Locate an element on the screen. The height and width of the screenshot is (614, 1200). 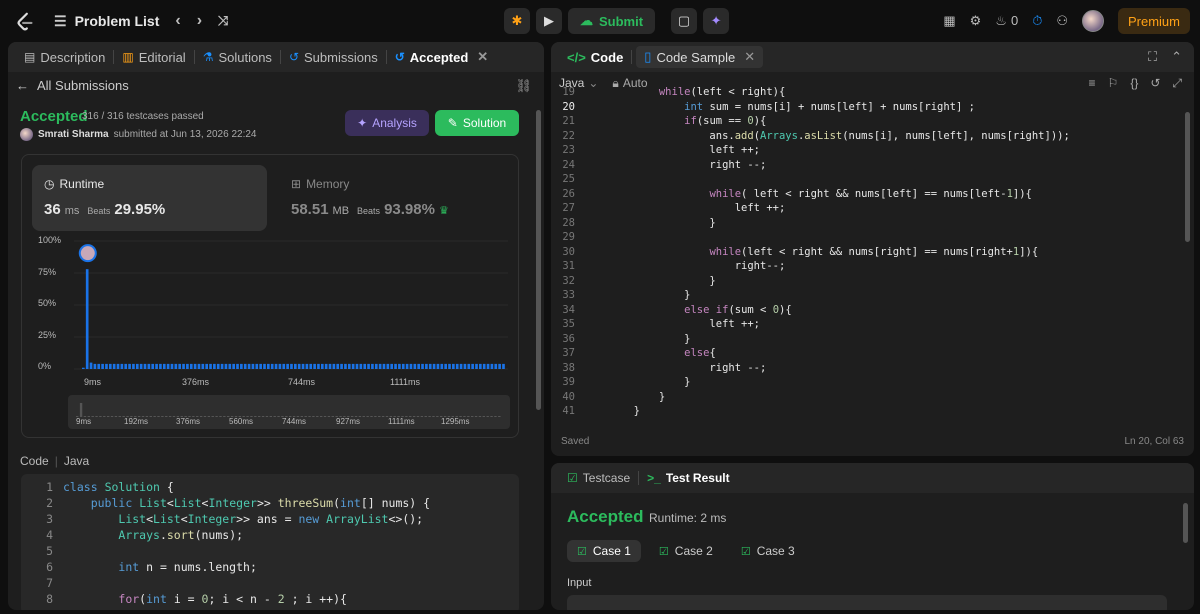
format-icon: ≡ is located at coordinates (1092, 83).